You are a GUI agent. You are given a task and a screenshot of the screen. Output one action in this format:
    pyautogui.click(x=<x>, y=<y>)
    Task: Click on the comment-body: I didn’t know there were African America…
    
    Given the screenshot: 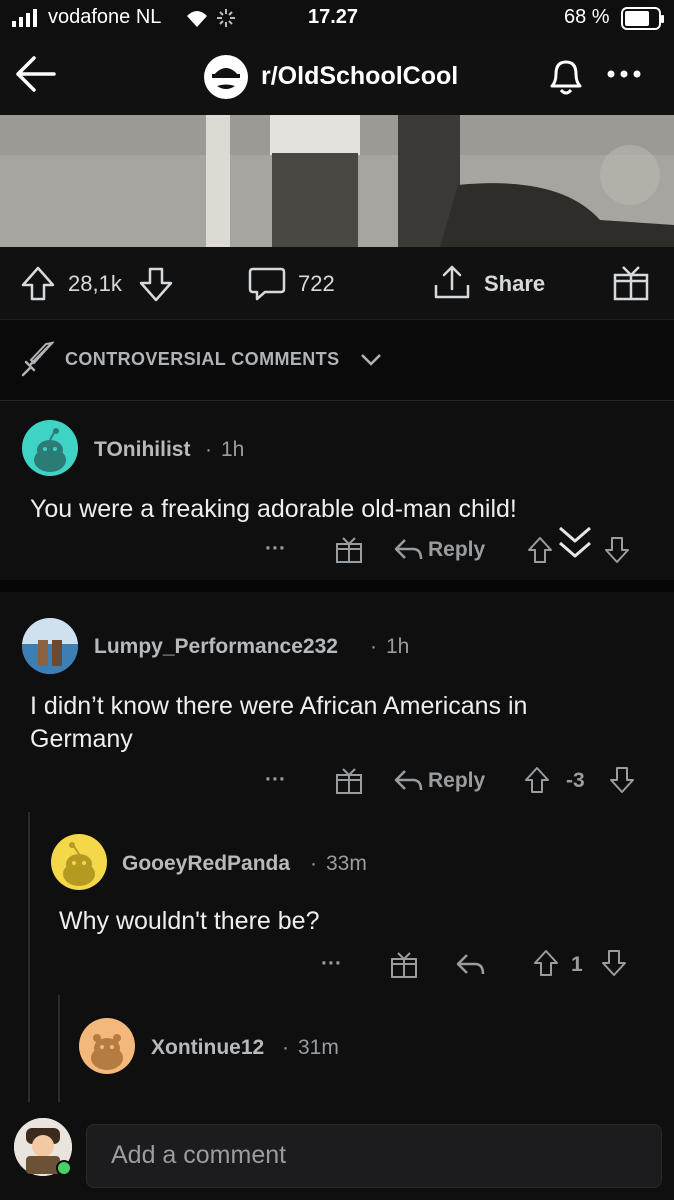 What is the action you would take?
    pyautogui.click(x=340, y=723)
    